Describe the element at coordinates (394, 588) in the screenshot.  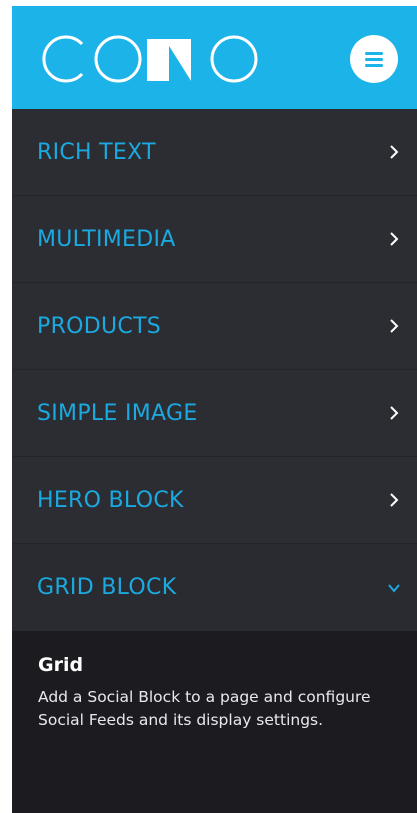
I see `chevron-down-icon` at that location.